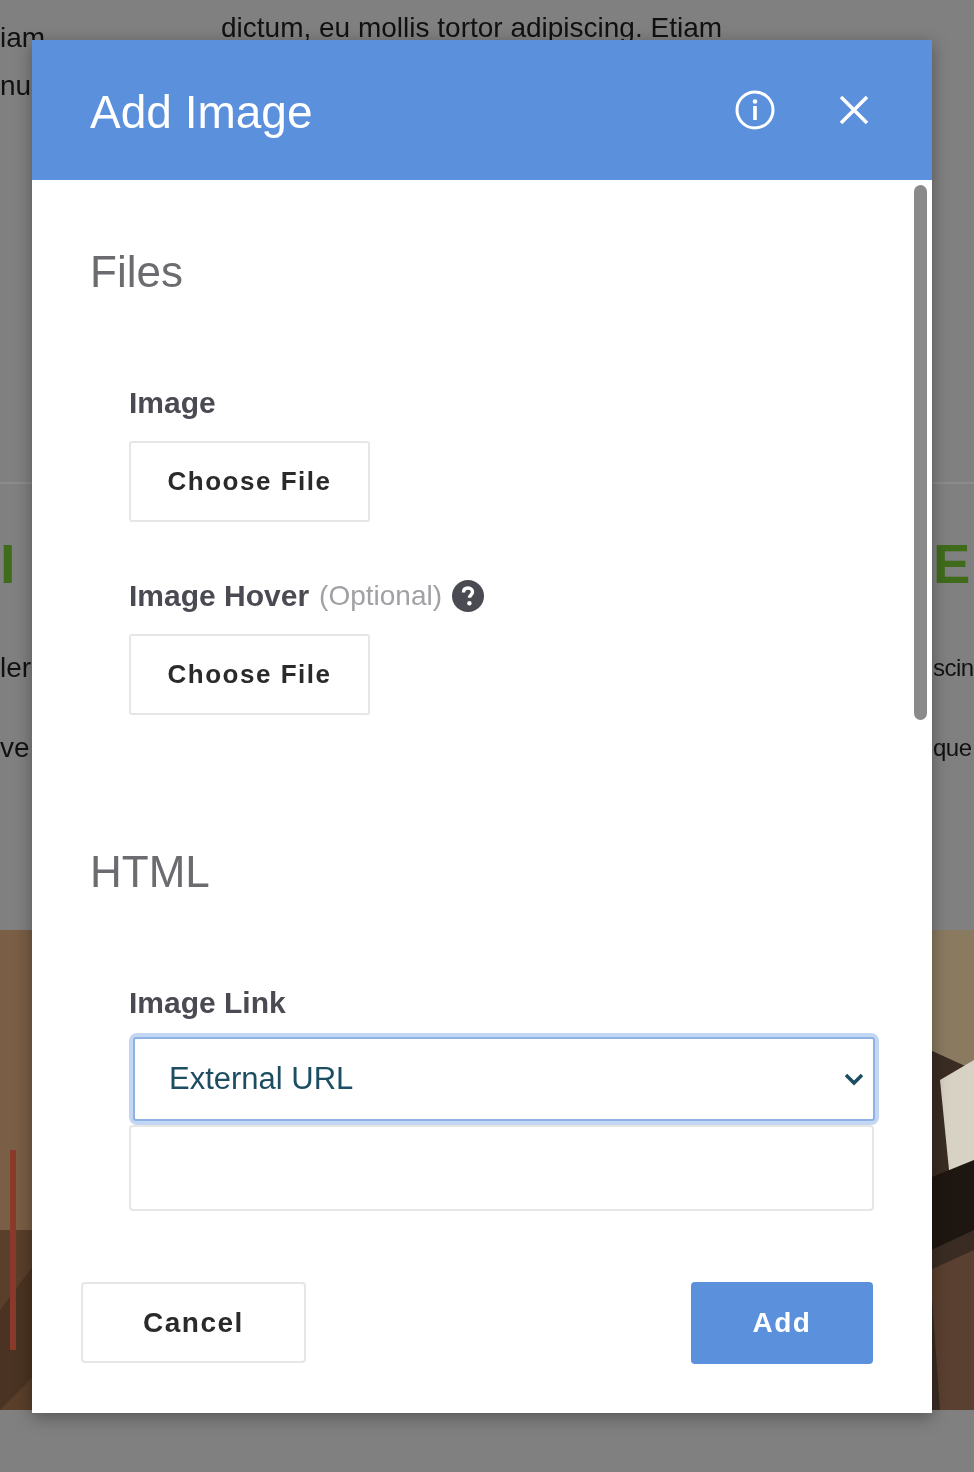 The height and width of the screenshot is (1472, 974). I want to click on body-text: ve, so click(15, 748).